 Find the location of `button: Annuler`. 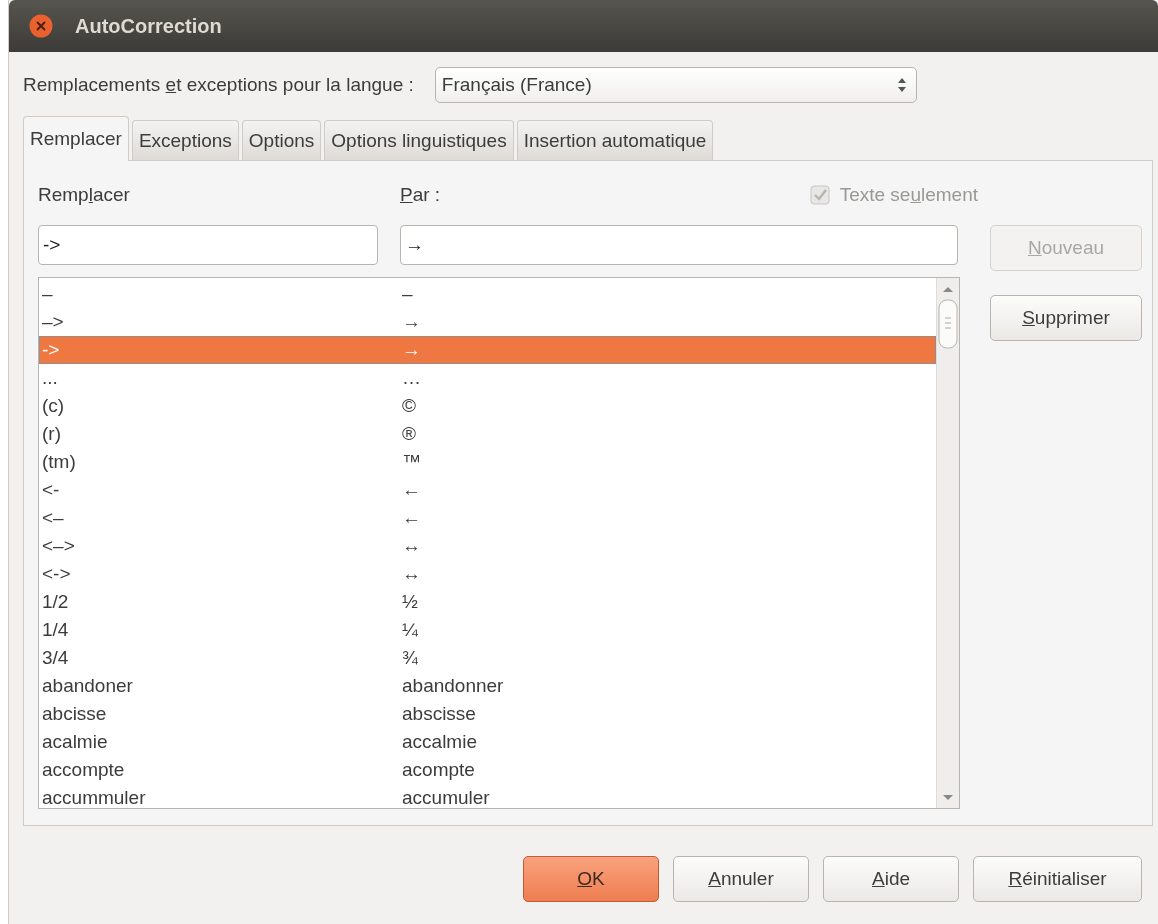

button: Annuler is located at coordinates (741, 879).